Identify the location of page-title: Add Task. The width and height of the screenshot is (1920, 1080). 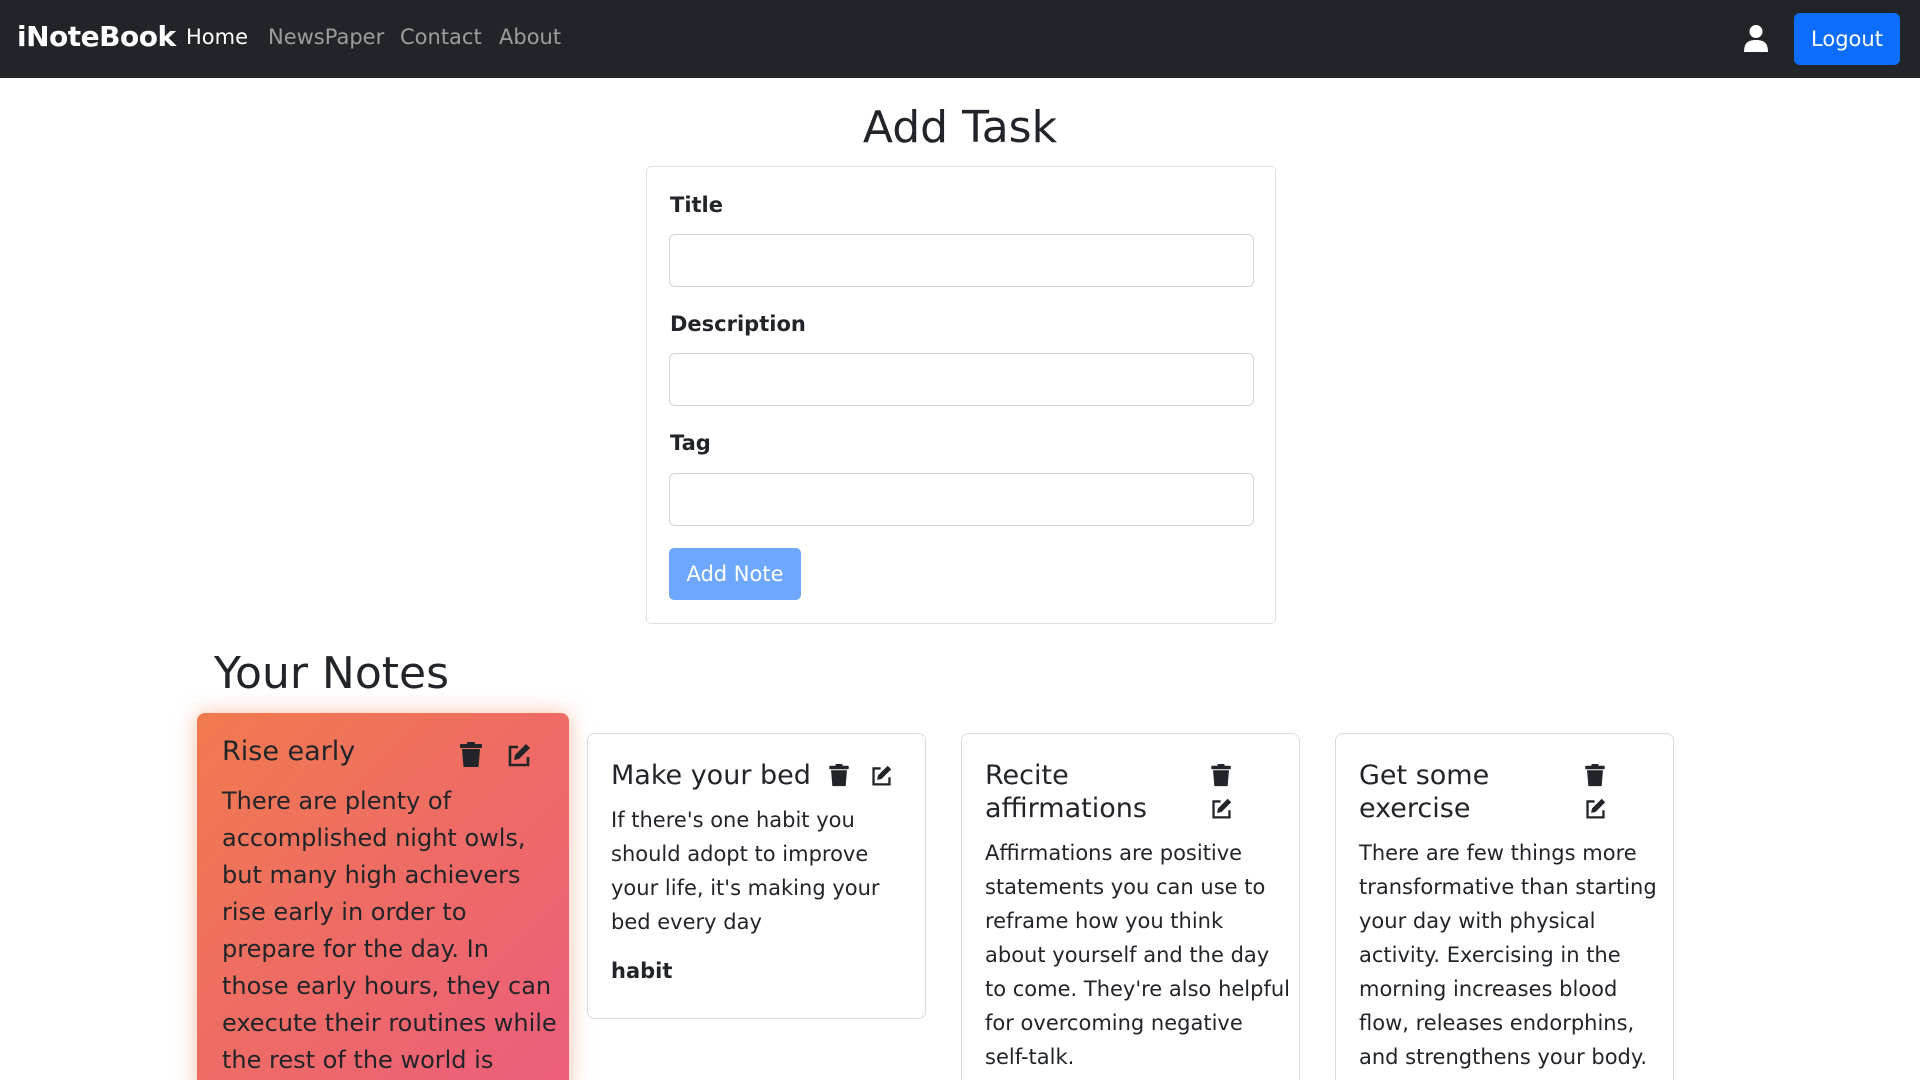
(960, 127).